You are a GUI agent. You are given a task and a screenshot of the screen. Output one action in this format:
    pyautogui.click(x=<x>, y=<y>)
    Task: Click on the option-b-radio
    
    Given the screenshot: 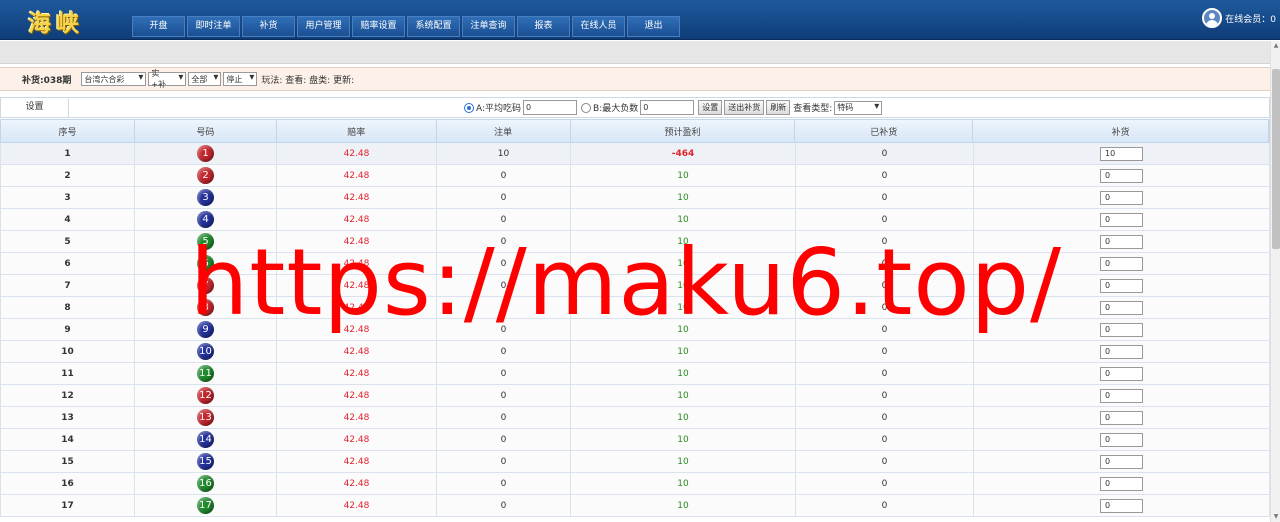 What is the action you would take?
    pyautogui.click(x=586, y=107)
    